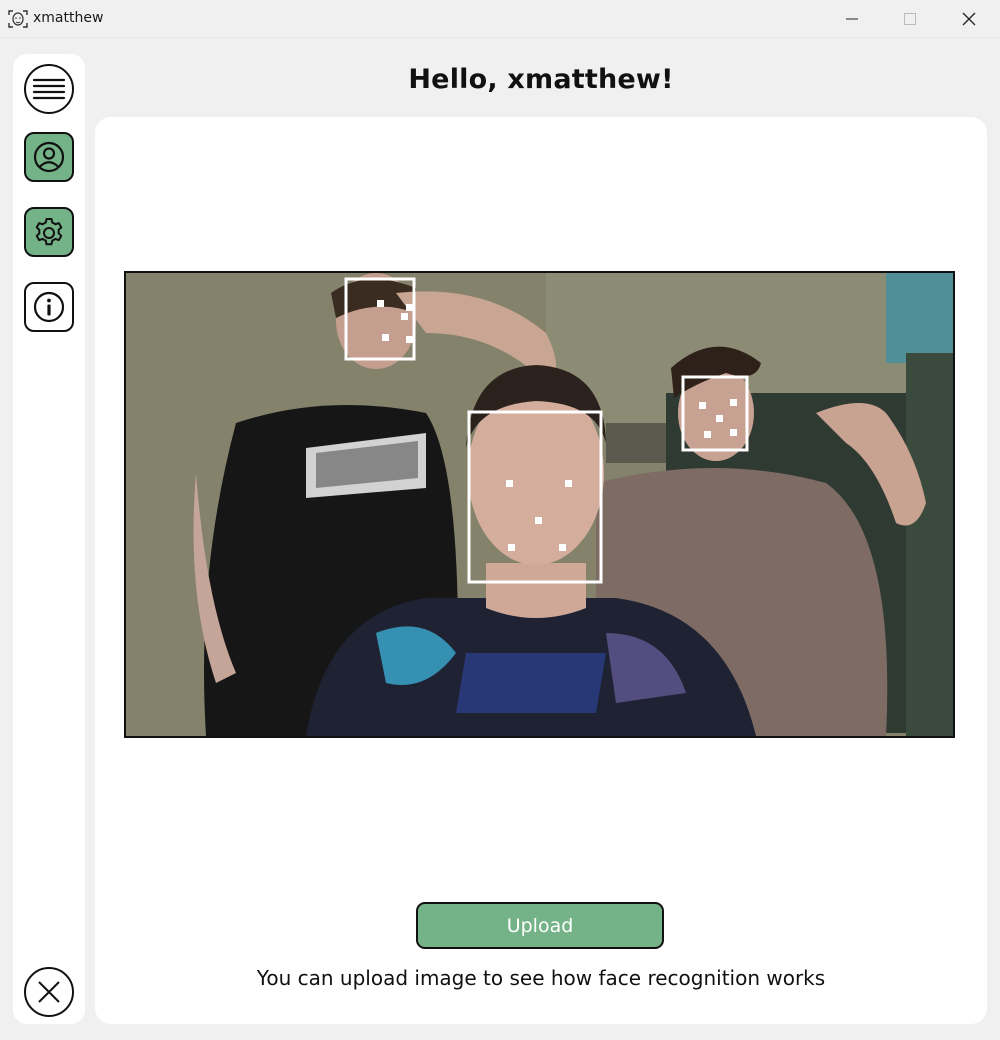 The height and width of the screenshot is (1040, 1000). Describe the element at coordinates (540, 925) in the screenshot. I see `upload-button: Upload` at that location.